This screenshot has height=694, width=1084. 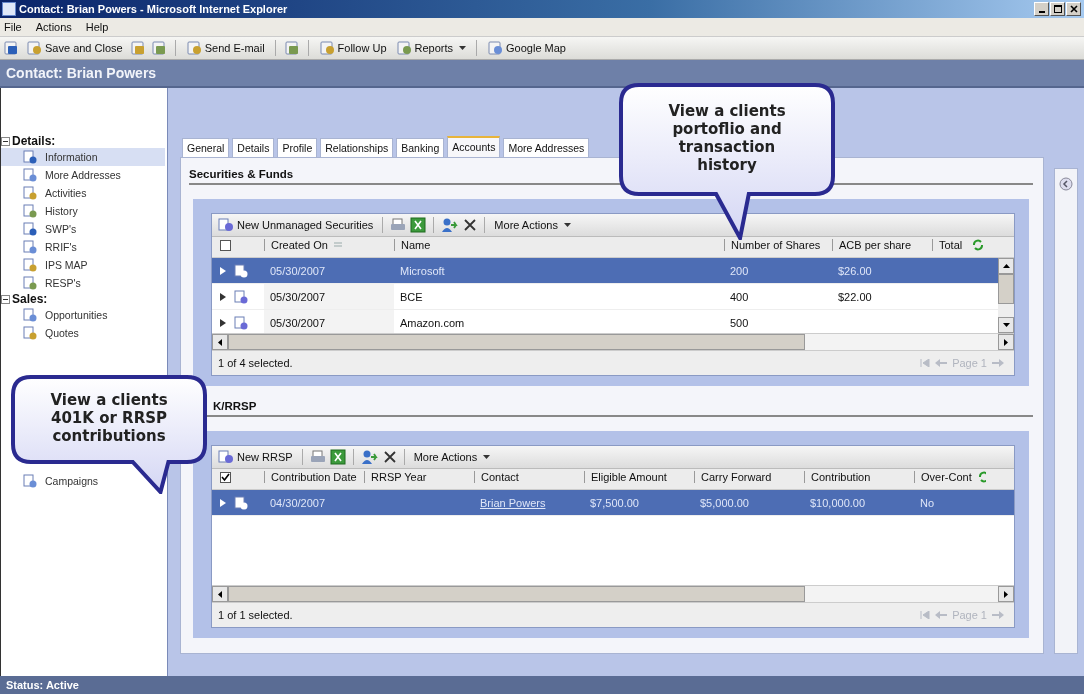 What do you see at coordinates (420, 147) in the screenshot?
I see `tab: Banking` at bounding box center [420, 147].